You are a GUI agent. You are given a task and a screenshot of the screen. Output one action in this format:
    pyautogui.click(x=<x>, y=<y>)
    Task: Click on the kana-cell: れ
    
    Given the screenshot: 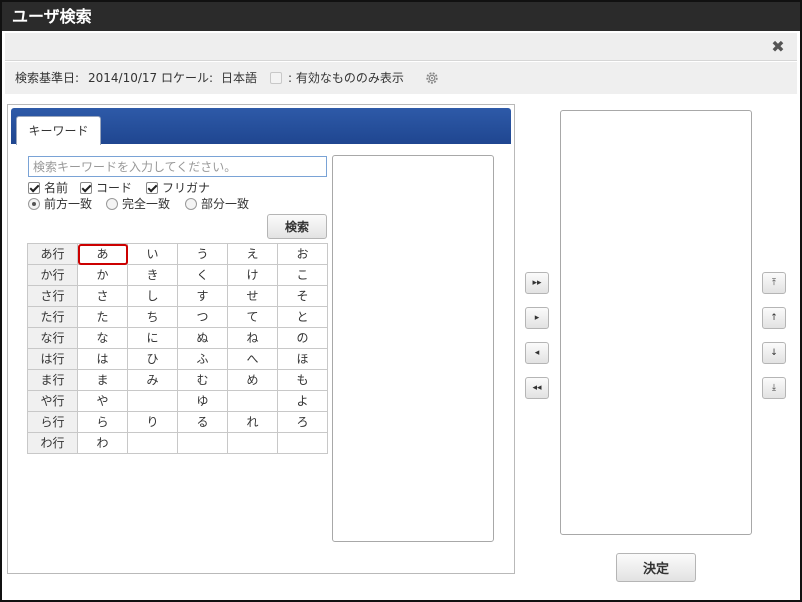 What is the action you would take?
    pyautogui.click(x=252, y=422)
    